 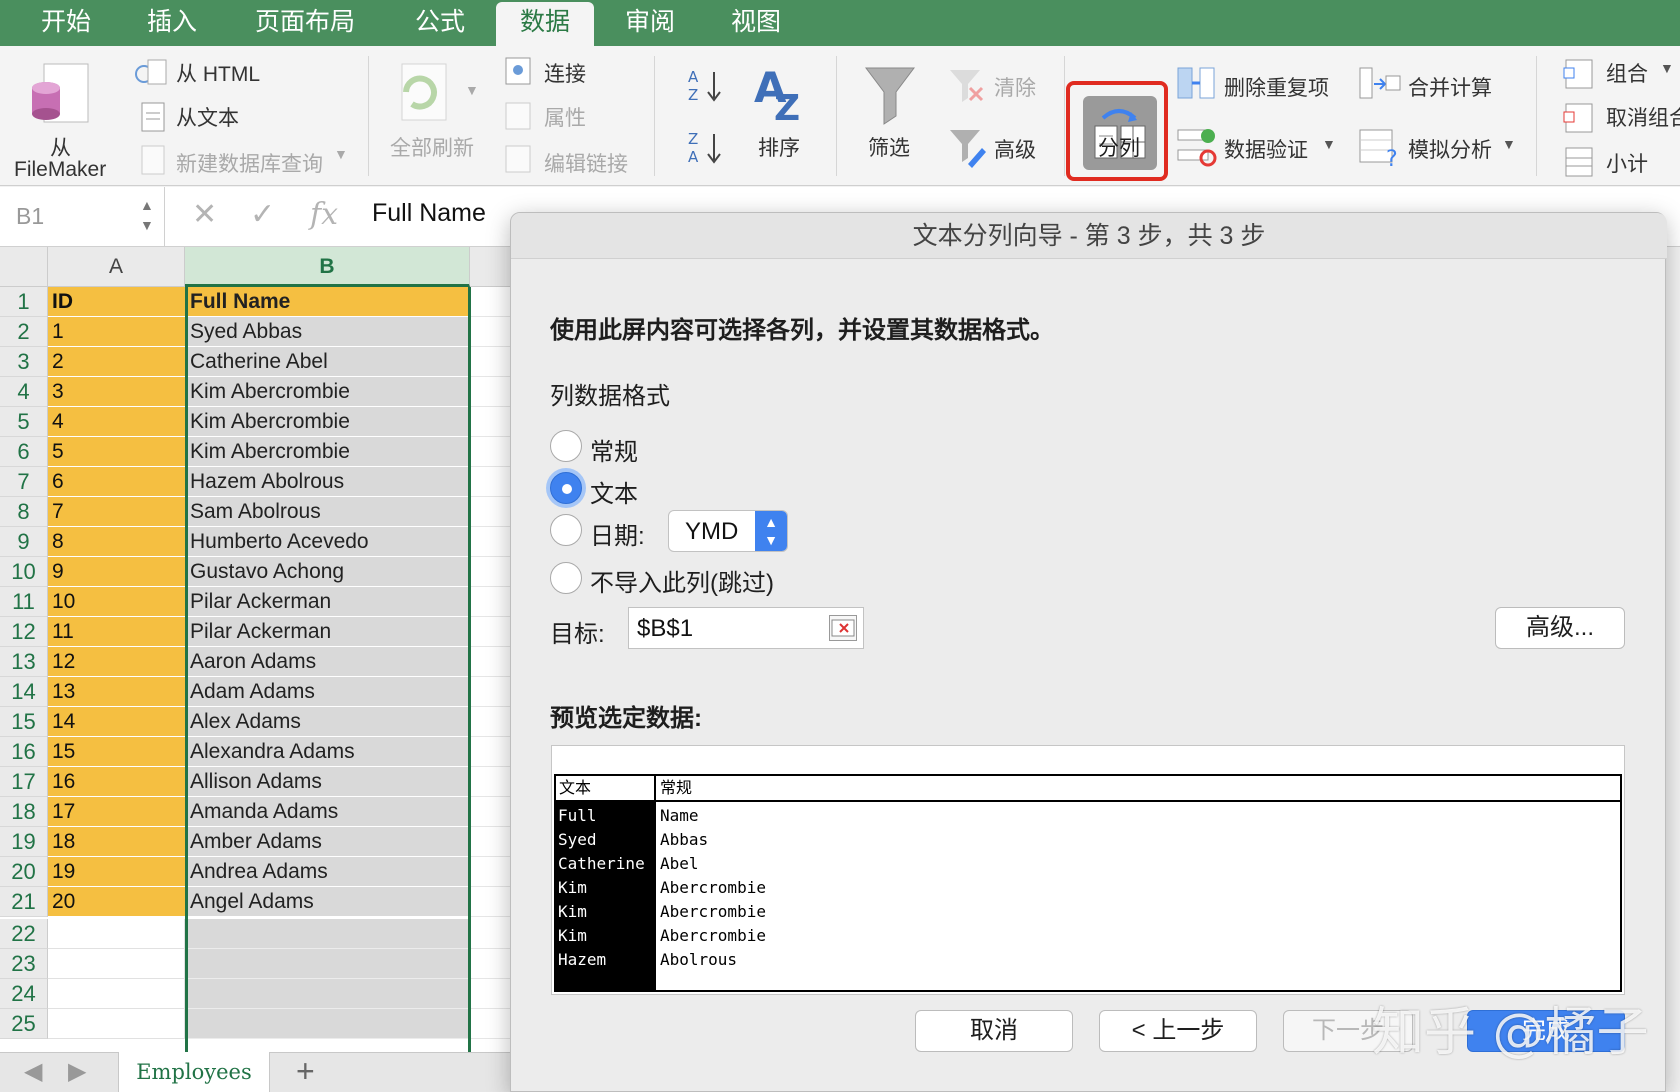 What do you see at coordinates (566, 488) in the screenshot?
I see `radio-text` at bounding box center [566, 488].